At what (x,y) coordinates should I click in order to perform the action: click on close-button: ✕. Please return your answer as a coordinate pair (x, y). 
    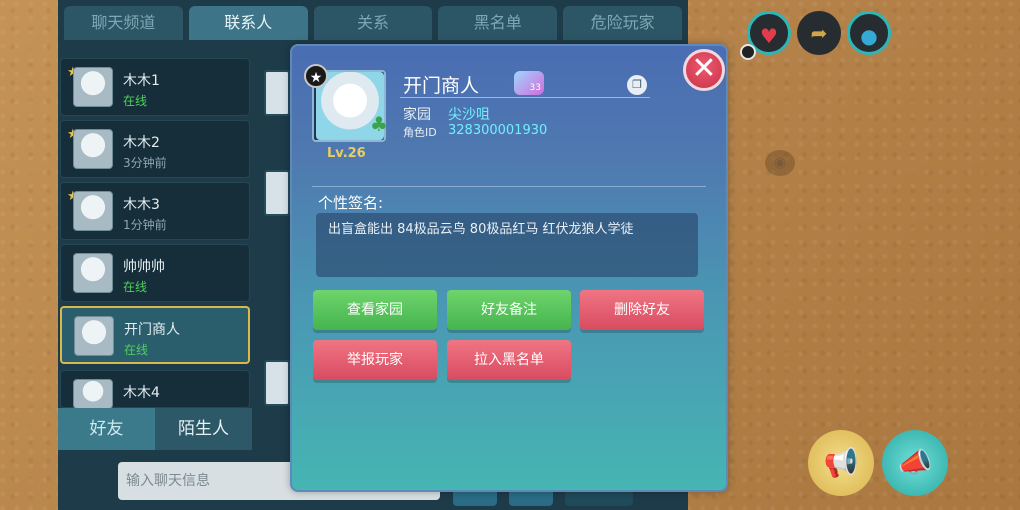
    Looking at the image, I should click on (704, 70).